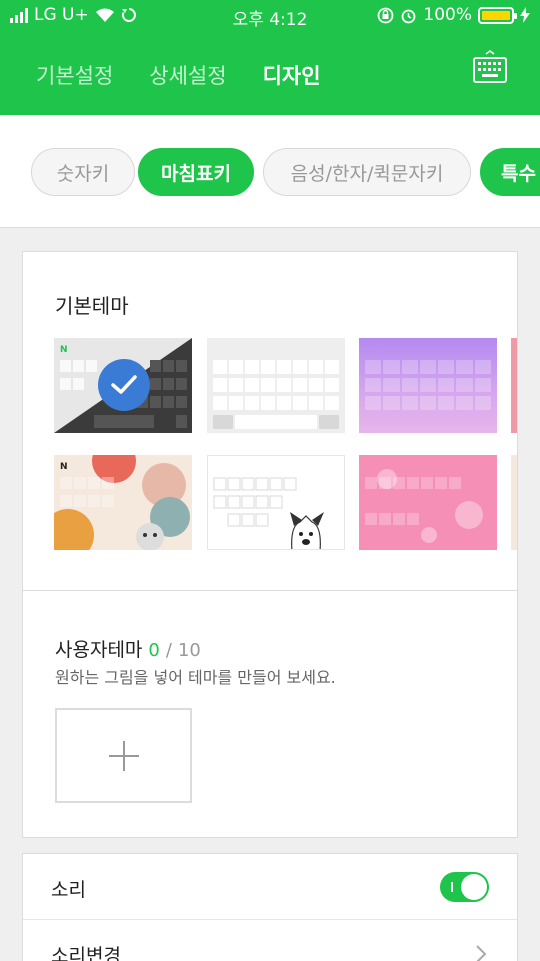  What do you see at coordinates (99, 650) in the screenshot?
I see `user-theme-title: 사용자테마` at bounding box center [99, 650].